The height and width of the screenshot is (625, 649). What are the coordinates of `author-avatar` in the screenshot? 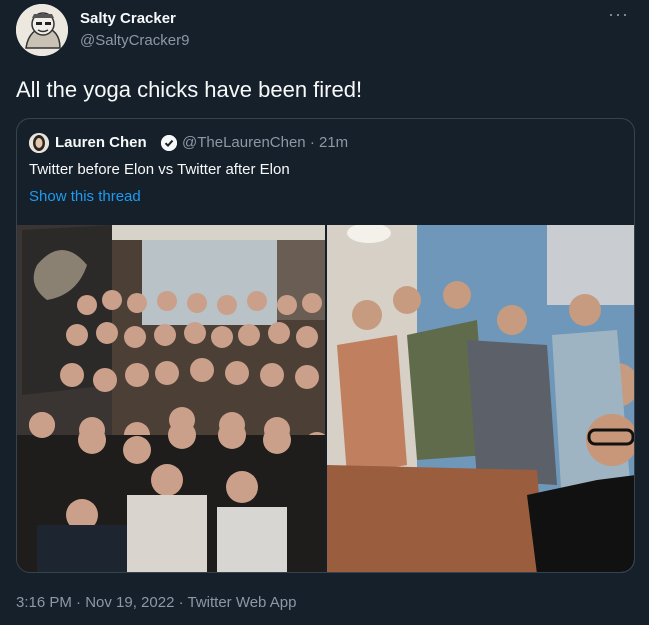 It's located at (42, 30).